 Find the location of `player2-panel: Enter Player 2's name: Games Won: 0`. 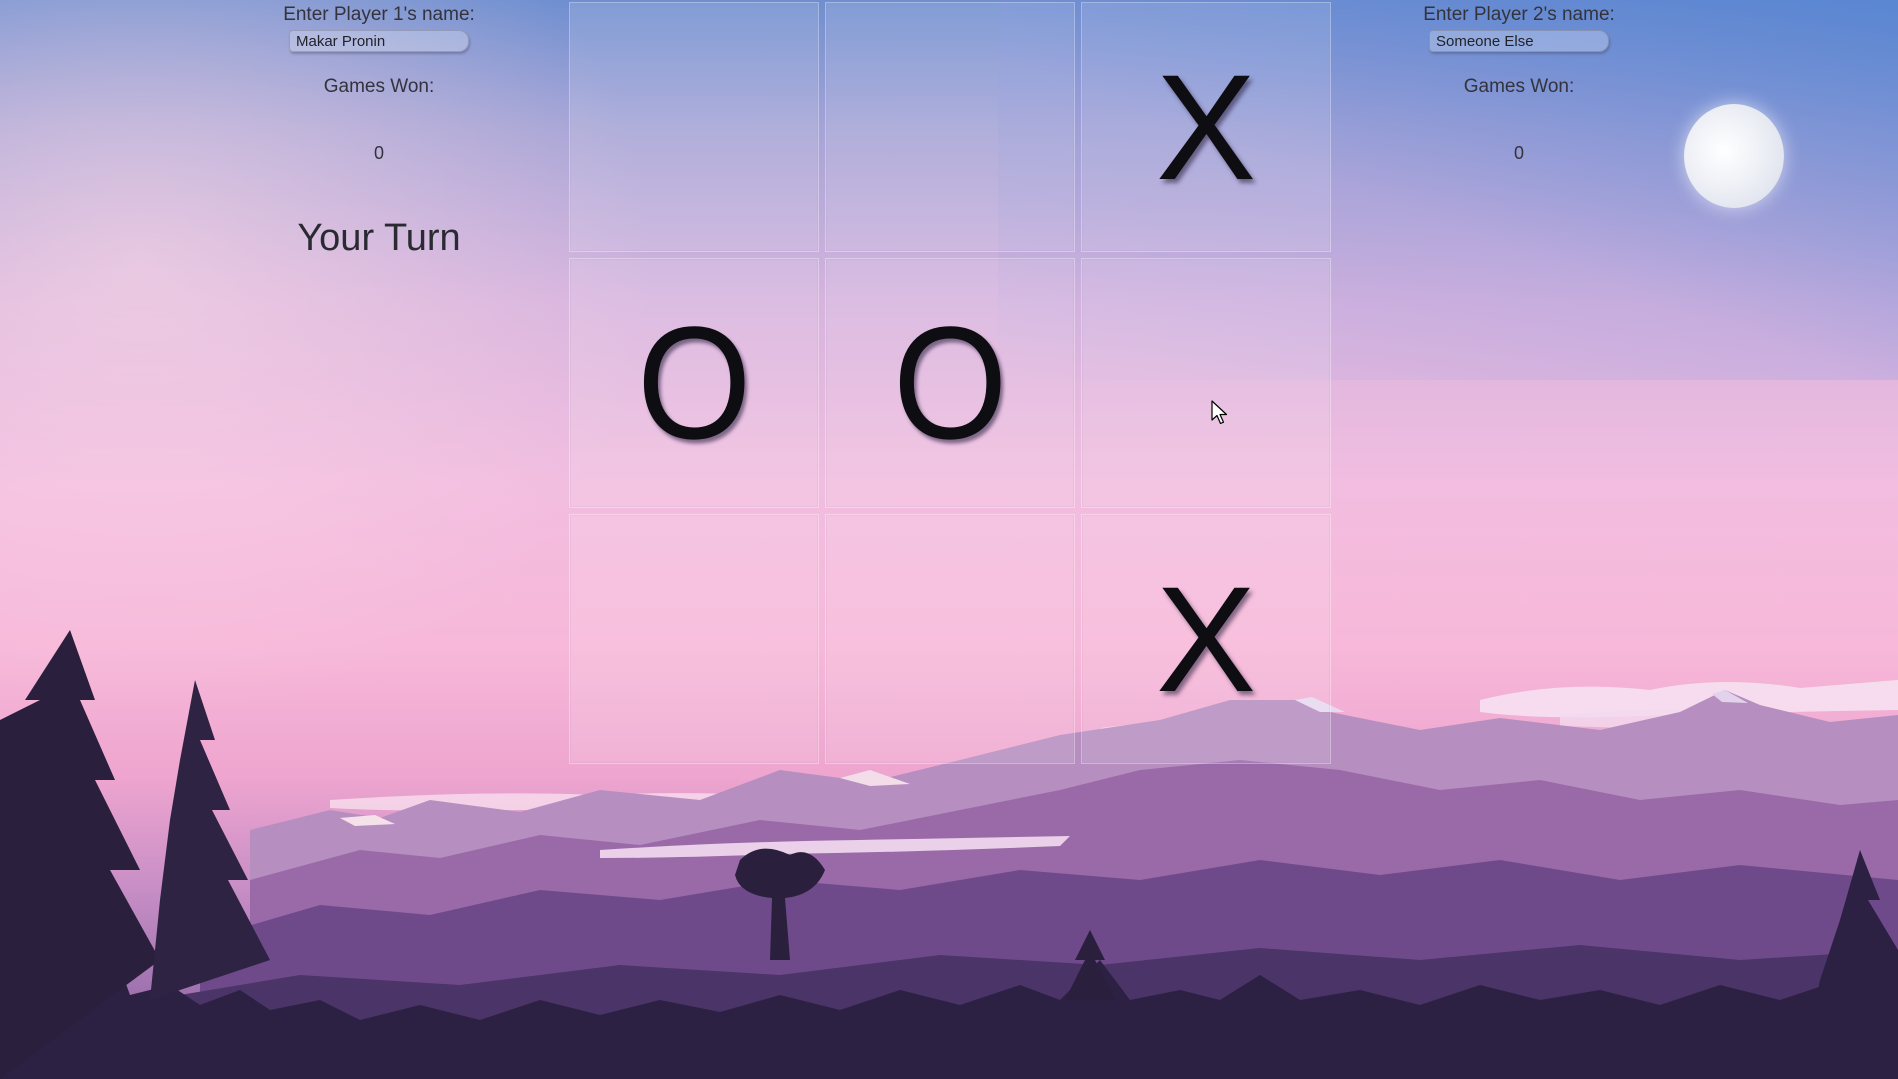

player2-panel: Enter Player 2's name: Games Won: 0 is located at coordinates (1519, 82).